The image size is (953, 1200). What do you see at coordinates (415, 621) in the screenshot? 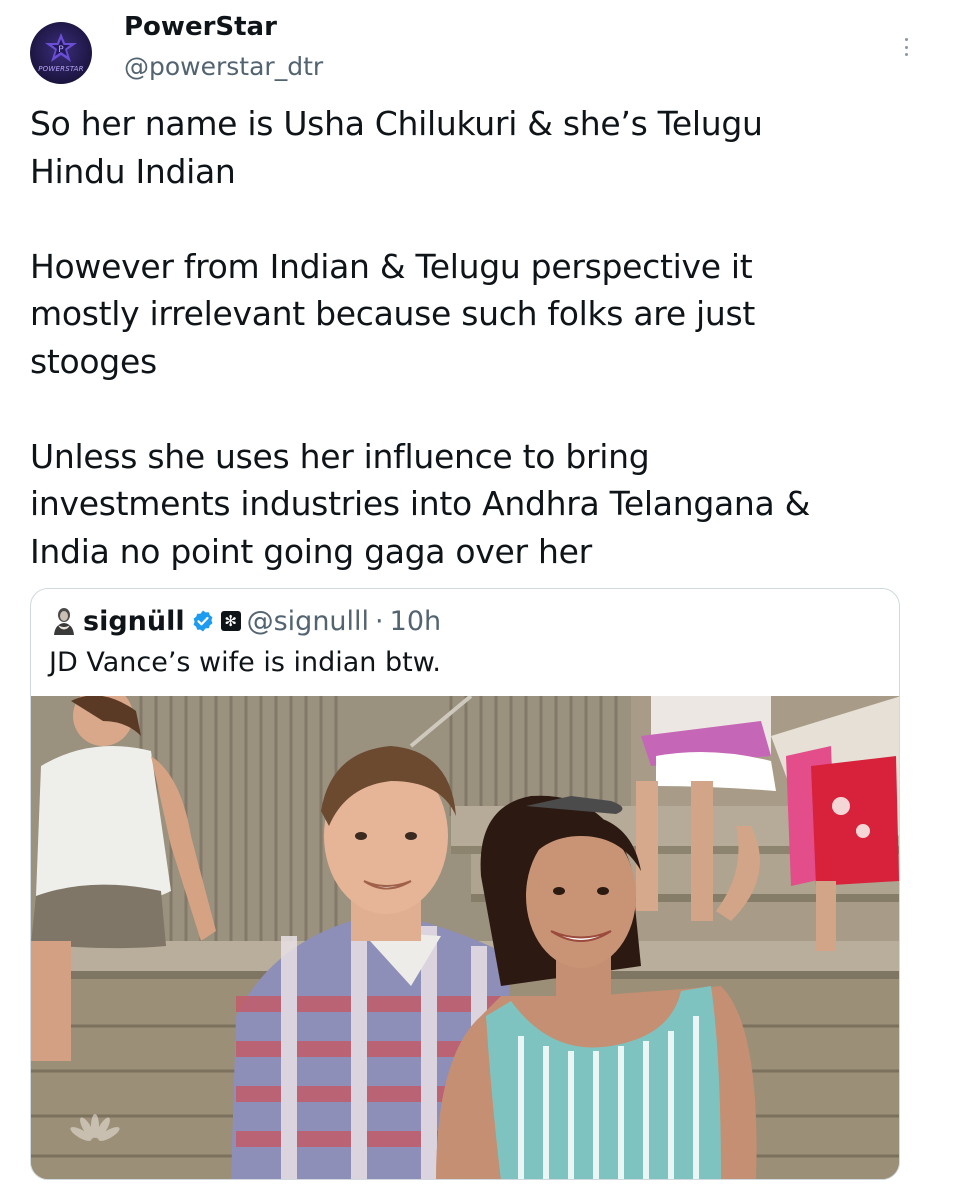
I see `quoted-timestamp: 10h` at bounding box center [415, 621].